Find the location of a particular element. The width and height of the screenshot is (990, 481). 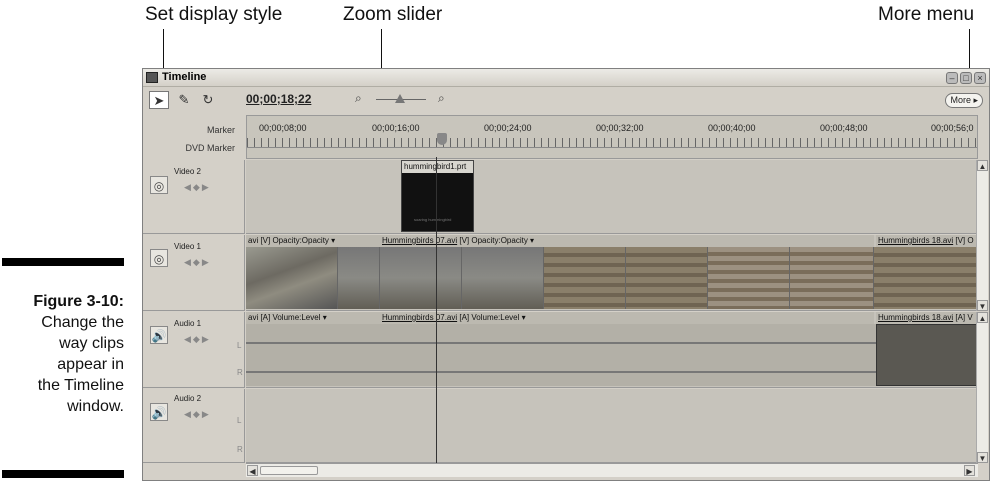

tick-label: 00;00;40;00 is located at coordinates (732, 128).